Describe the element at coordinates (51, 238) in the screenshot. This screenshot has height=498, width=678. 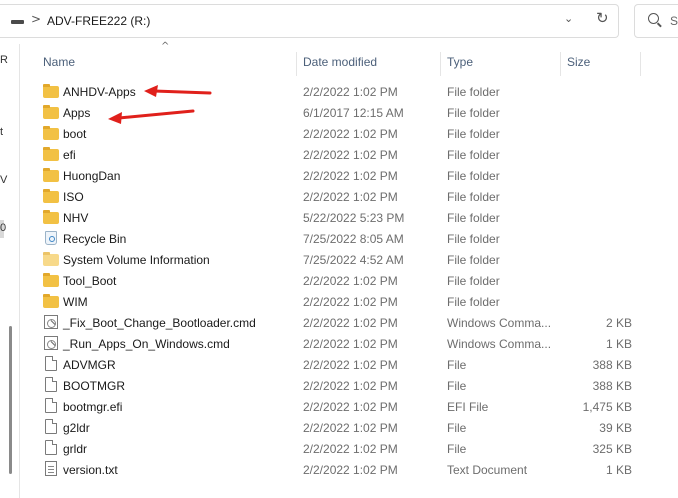
I see `recycle-bin-icon` at that location.